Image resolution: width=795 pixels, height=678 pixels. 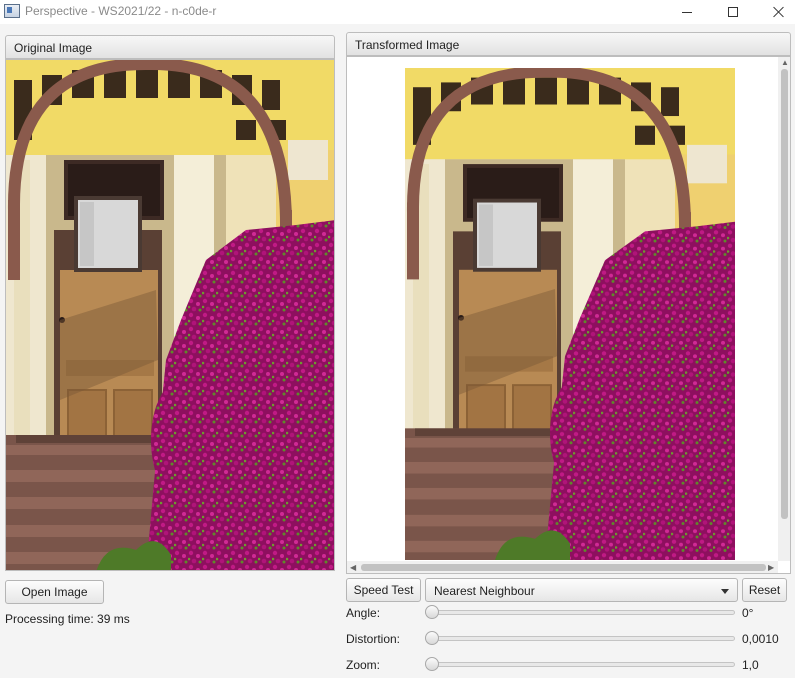 I want to click on scroll-right-arrow-icon: ▶, so click(x=771, y=568).